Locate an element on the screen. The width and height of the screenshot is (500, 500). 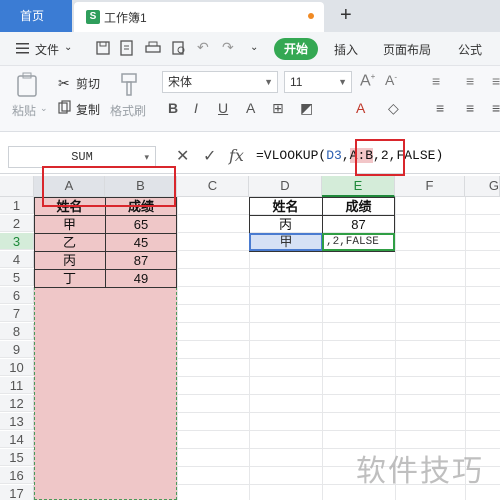
paste-dropdown-icon: ⌄ is located at coordinates (44, 108).